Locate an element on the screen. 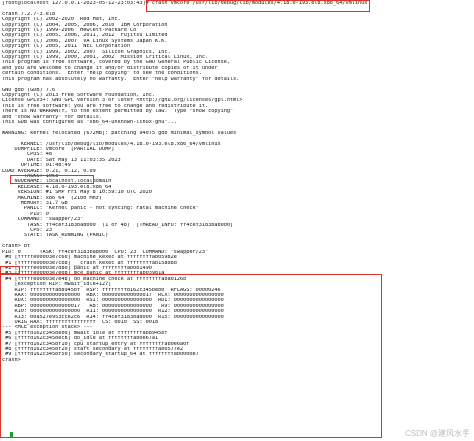 The width and height of the screenshot is (474, 441). watermark: CSDN @建风水手 is located at coordinates (437, 433).